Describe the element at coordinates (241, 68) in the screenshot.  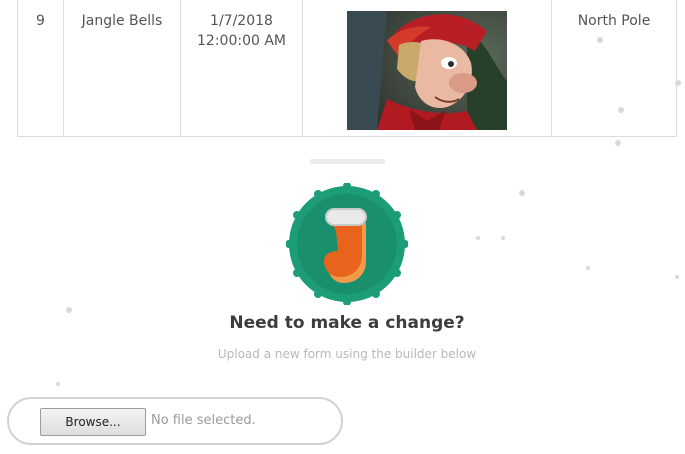
I see `date-cell: 1/7/2018 12:00:00 AM` at that location.